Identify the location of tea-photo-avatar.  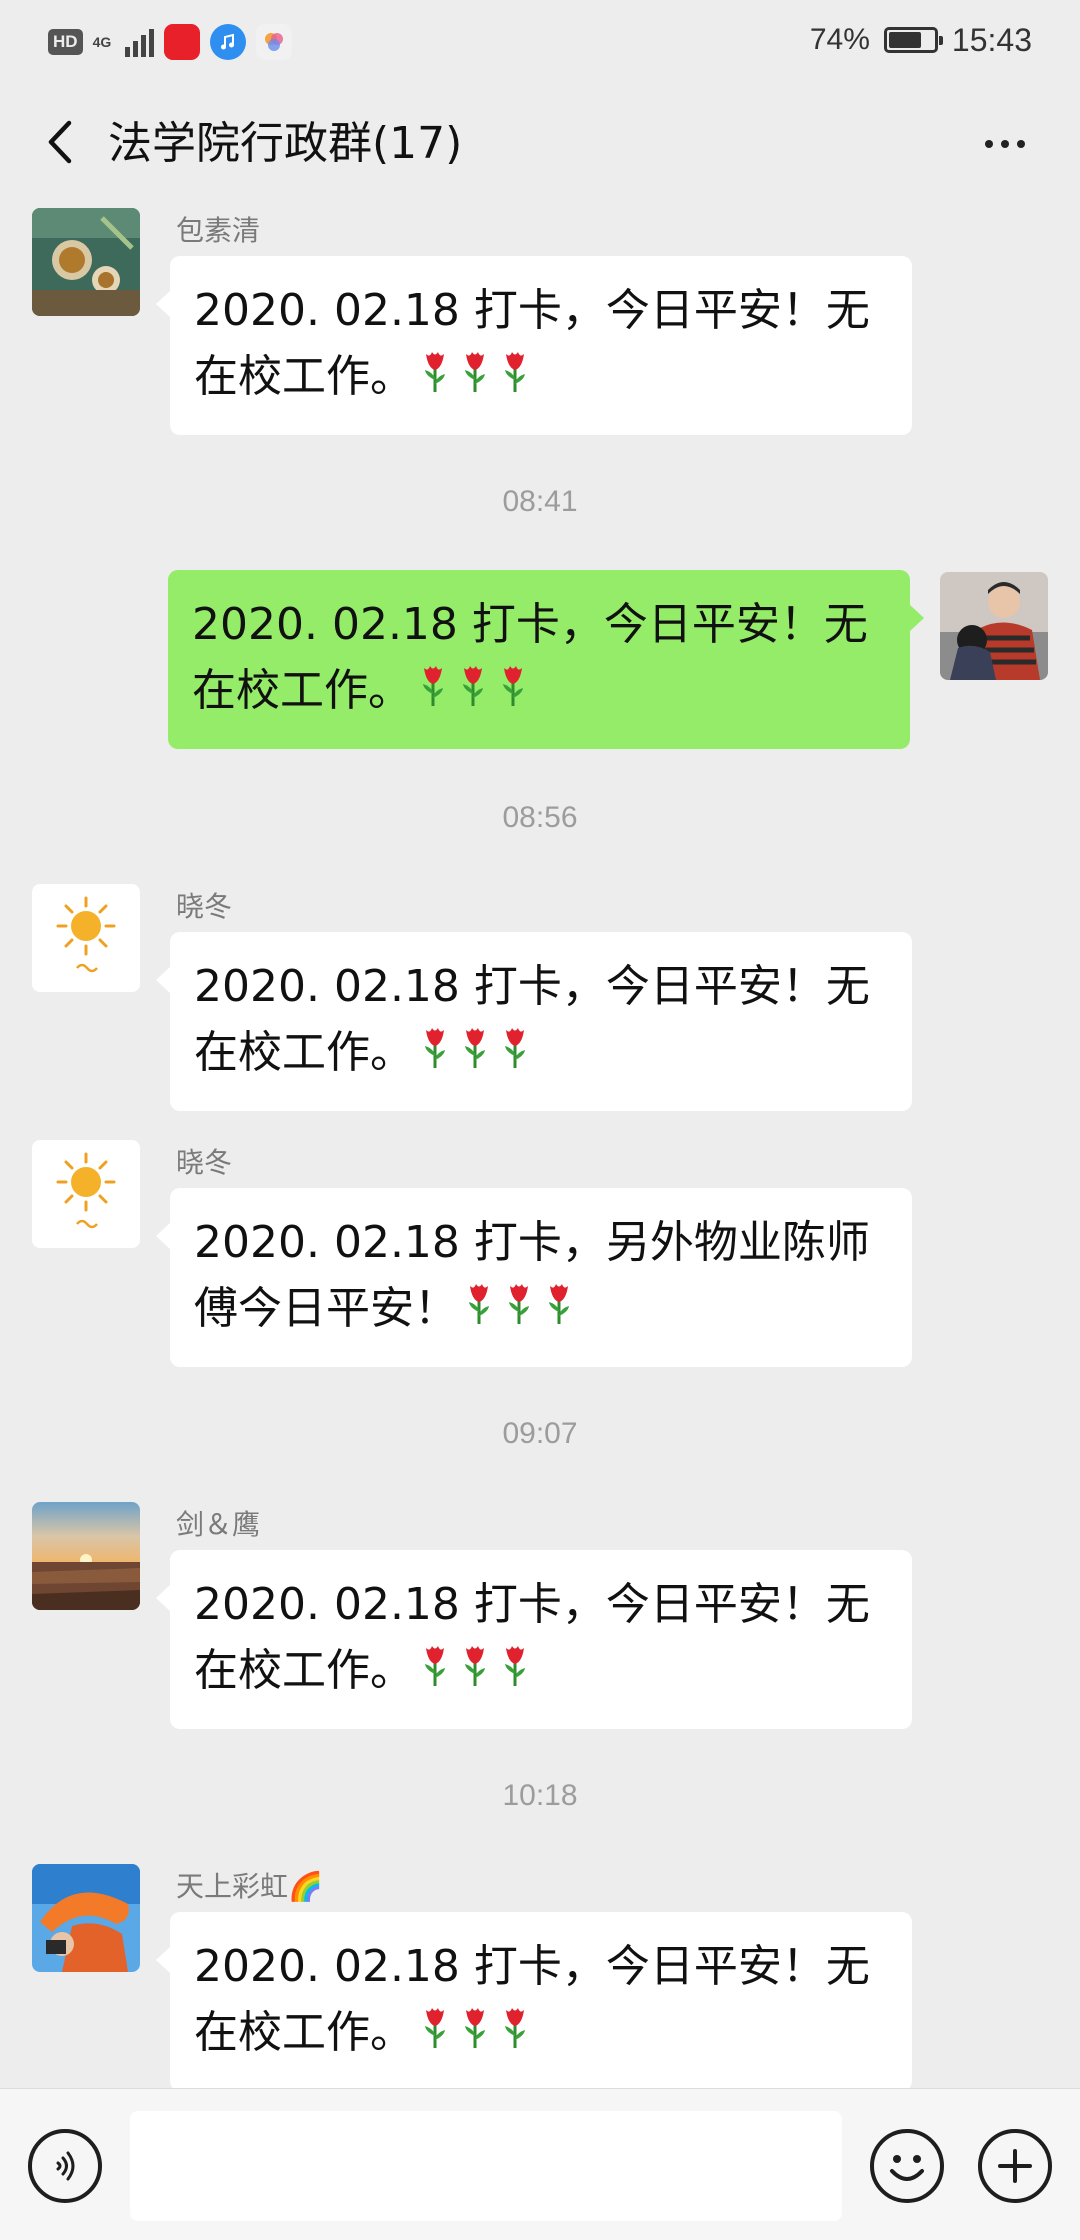
(86, 262).